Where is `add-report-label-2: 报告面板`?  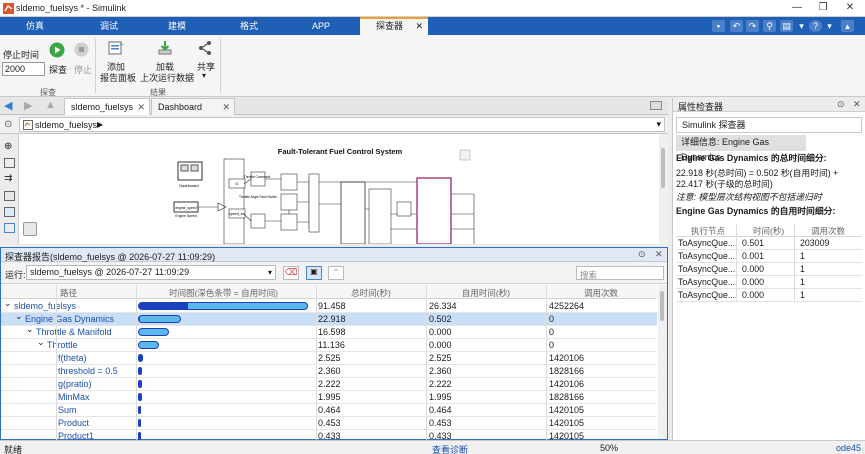 add-report-label-2: 报告面板 is located at coordinates (118, 77).